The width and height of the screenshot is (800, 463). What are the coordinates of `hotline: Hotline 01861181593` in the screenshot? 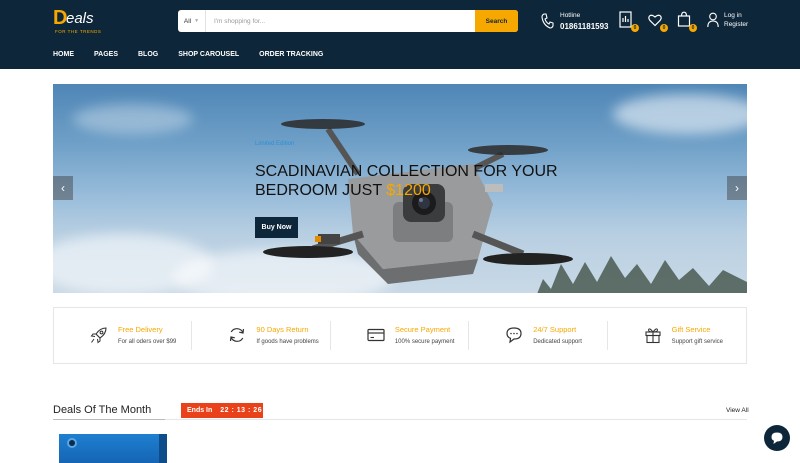 It's located at (576, 22).